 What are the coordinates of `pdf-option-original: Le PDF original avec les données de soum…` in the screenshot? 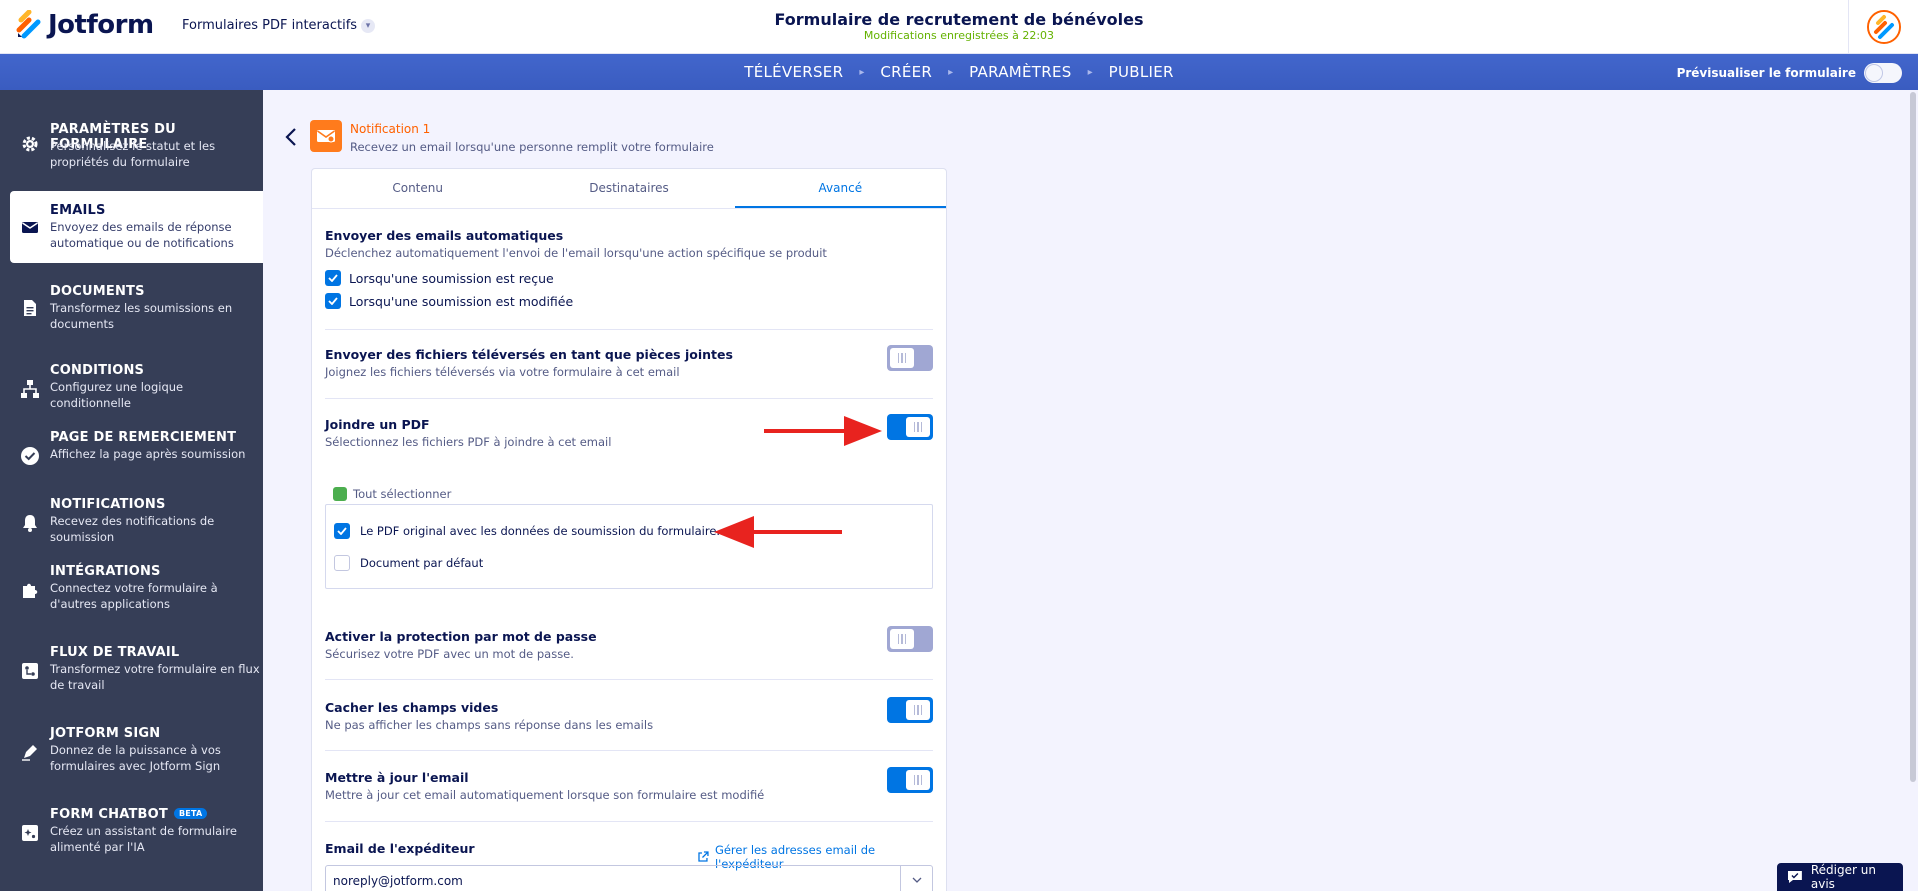 It's located at (527, 531).